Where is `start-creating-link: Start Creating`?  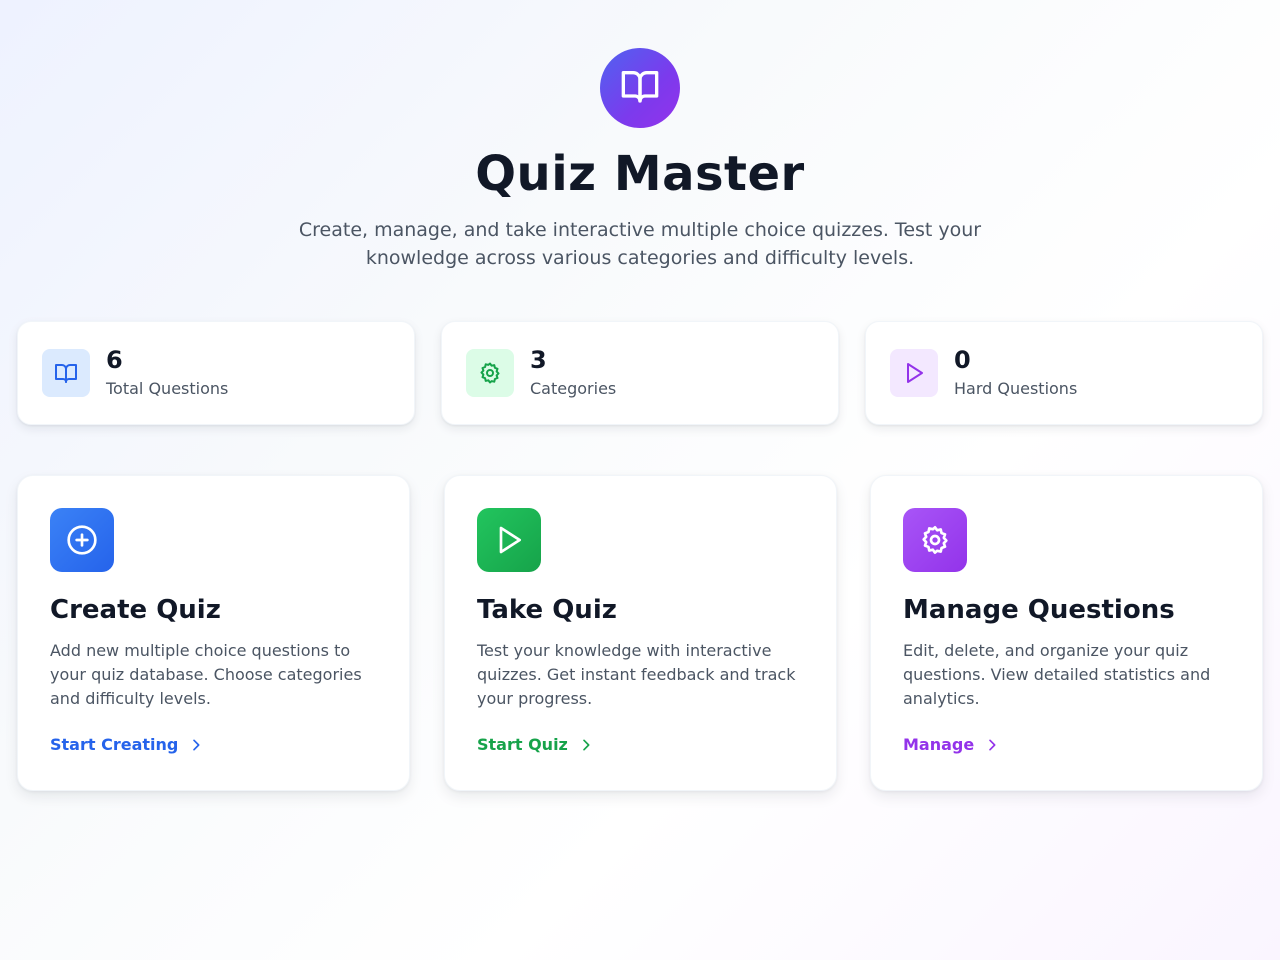
start-creating-link: Start Creating is located at coordinates (127, 744).